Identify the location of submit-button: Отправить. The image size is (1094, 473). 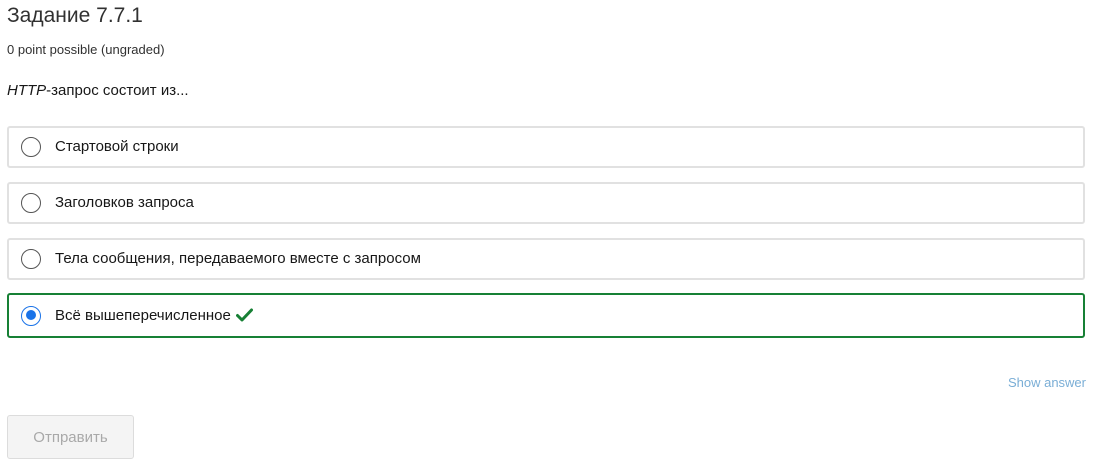
(70, 437).